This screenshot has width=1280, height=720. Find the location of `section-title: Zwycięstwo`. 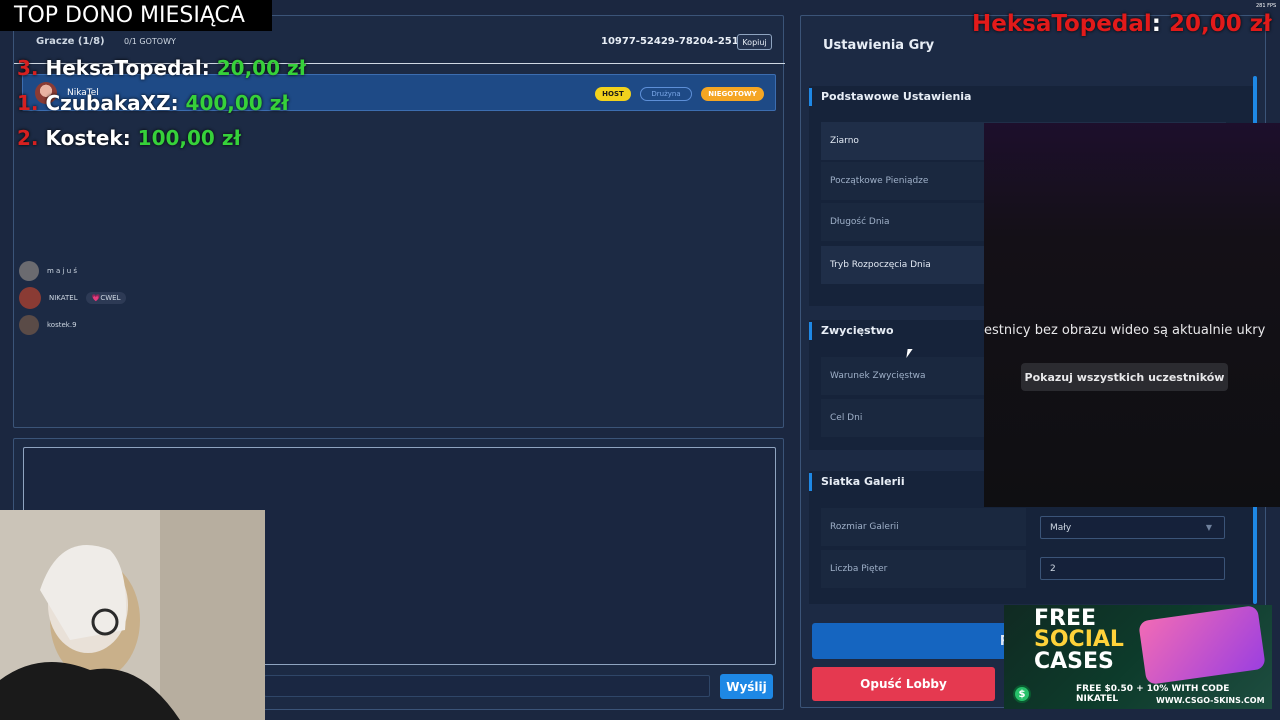

section-title: Zwycięstwo is located at coordinates (857, 330).